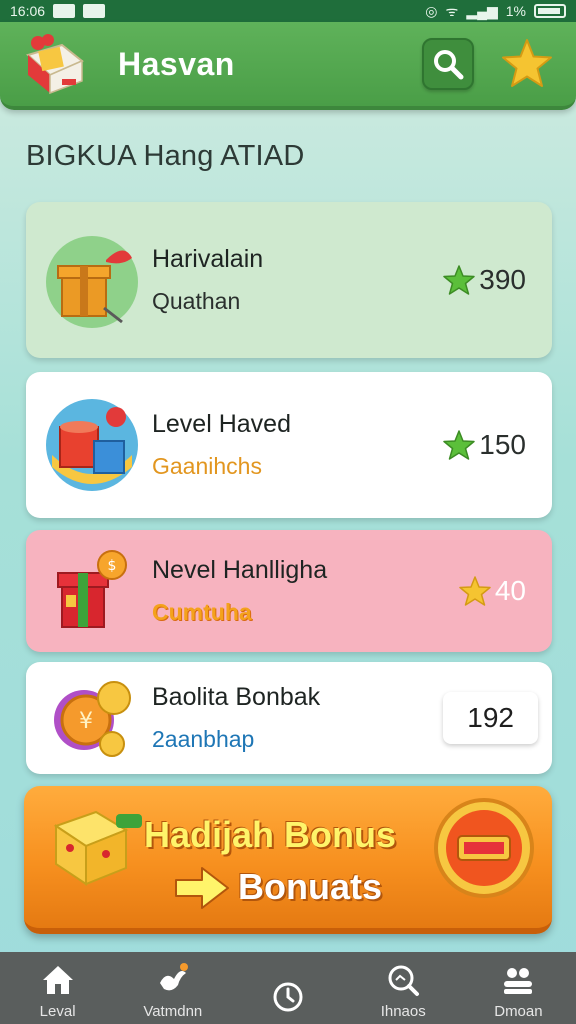 Image resolution: width=576 pixels, height=1024 pixels. What do you see at coordinates (165, 156) in the screenshot?
I see `section-title: BIGKUA Hang ATIAD` at bounding box center [165, 156].